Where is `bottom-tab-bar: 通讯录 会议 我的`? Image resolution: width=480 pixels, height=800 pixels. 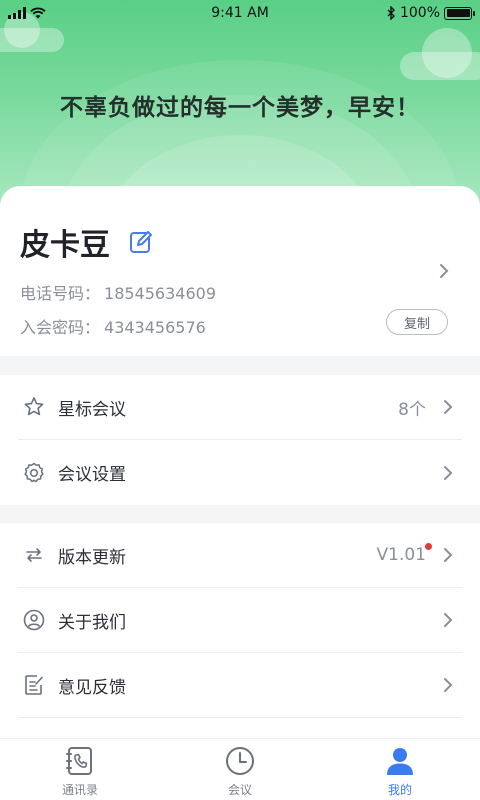
bottom-tab-bar: 通讯录 会议 我的 is located at coordinates (240, 769).